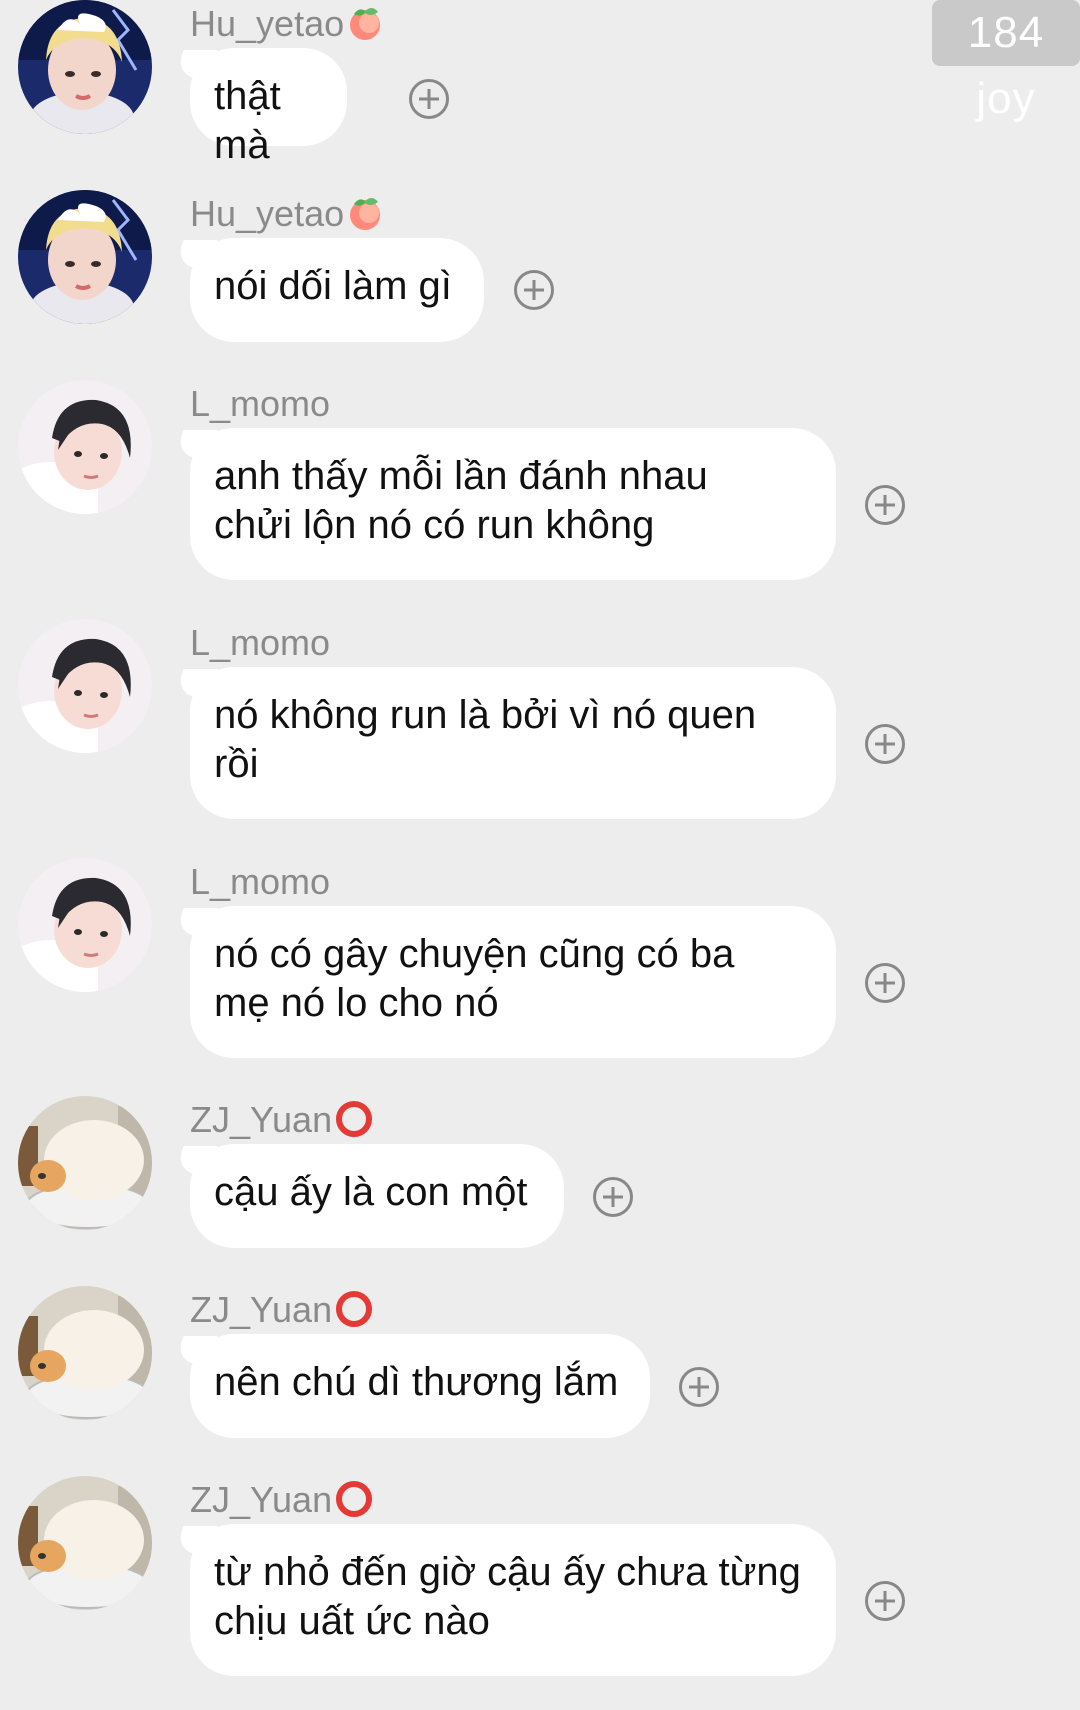  What do you see at coordinates (247, 120) in the screenshot?
I see `message-text: thật mà` at bounding box center [247, 120].